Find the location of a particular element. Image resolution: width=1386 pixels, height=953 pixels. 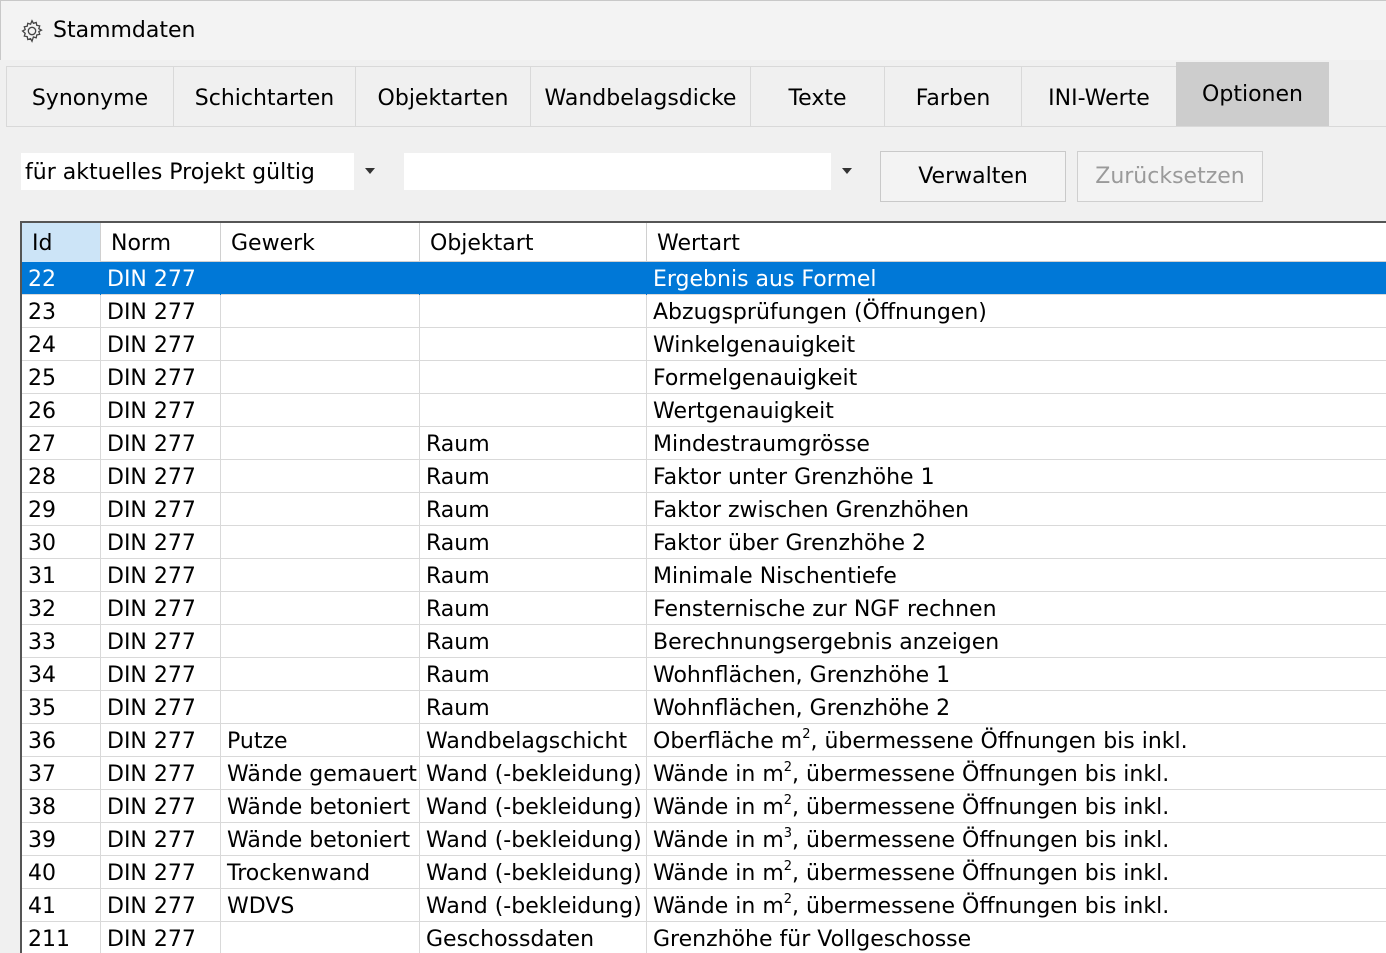

table-row: 22 DIN 277 Ergebnis aus Formel is located at coordinates (704, 278).